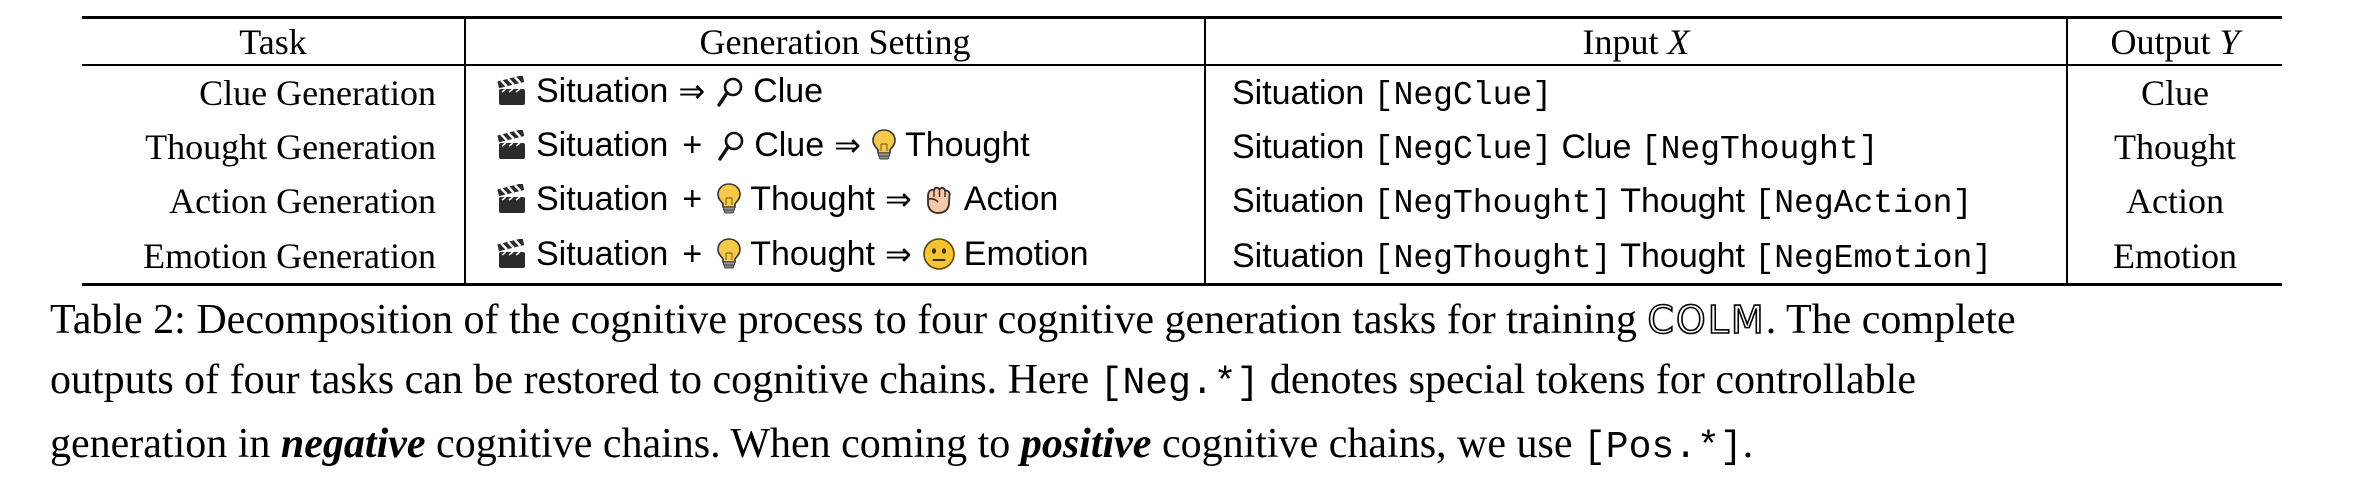 Image resolution: width=2372 pixels, height=482 pixels. What do you see at coordinates (289, 255) in the screenshot?
I see `task-label: Emotion Generation` at bounding box center [289, 255].